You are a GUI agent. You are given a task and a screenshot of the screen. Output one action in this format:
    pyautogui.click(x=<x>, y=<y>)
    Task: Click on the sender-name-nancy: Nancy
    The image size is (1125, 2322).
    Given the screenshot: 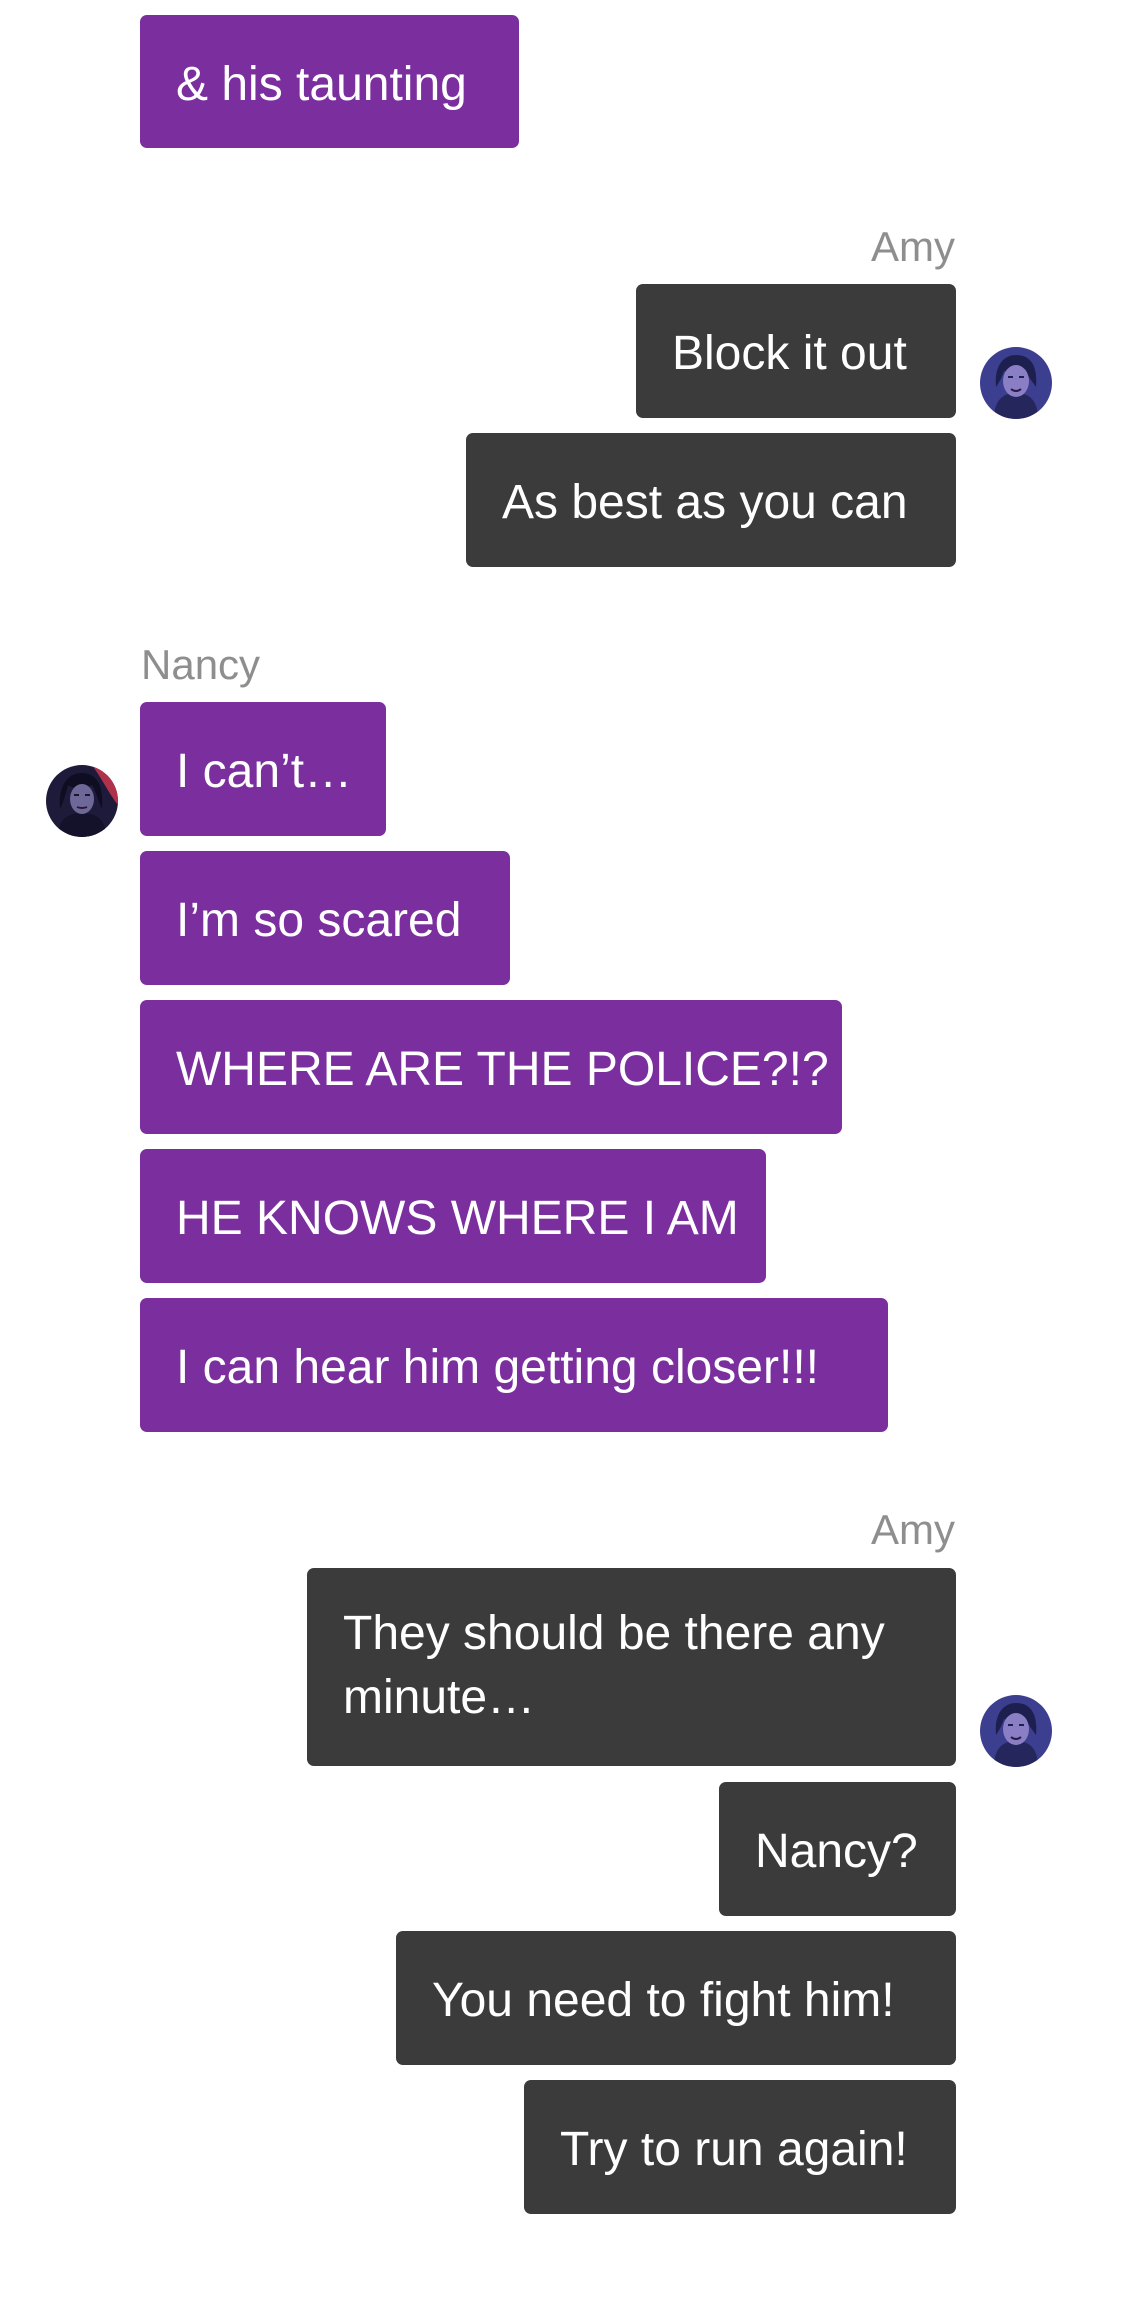 What is the action you would take?
    pyautogui.click(x=201, y=664)
    